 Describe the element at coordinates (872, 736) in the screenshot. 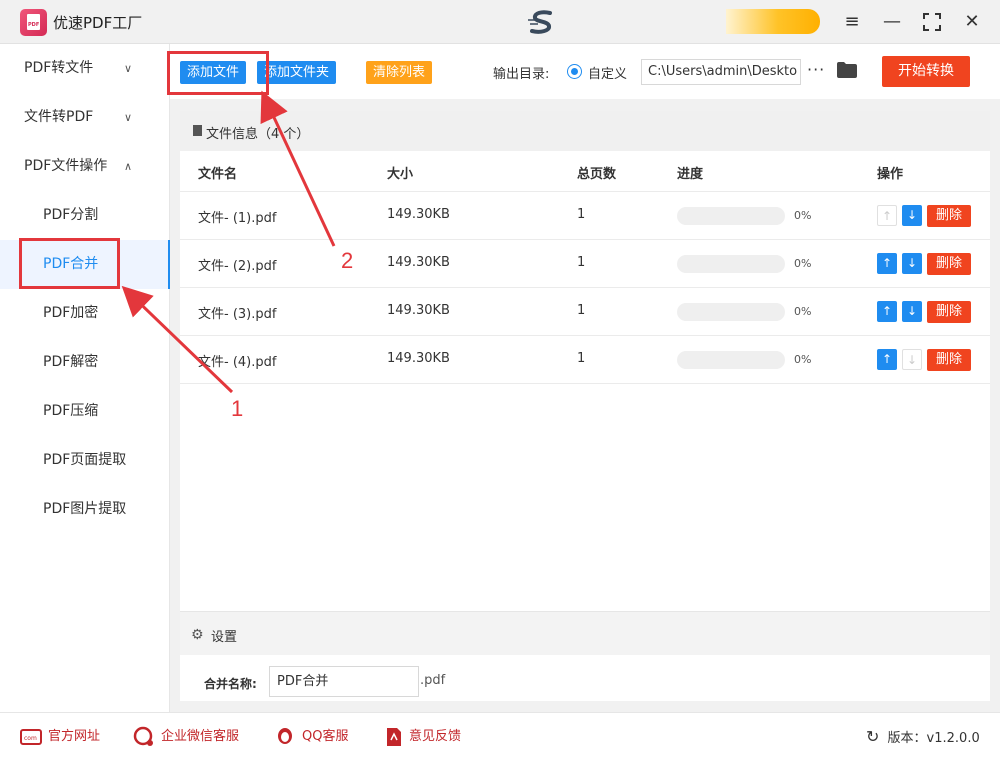

I see `refresh-icon: ↻` at that location.